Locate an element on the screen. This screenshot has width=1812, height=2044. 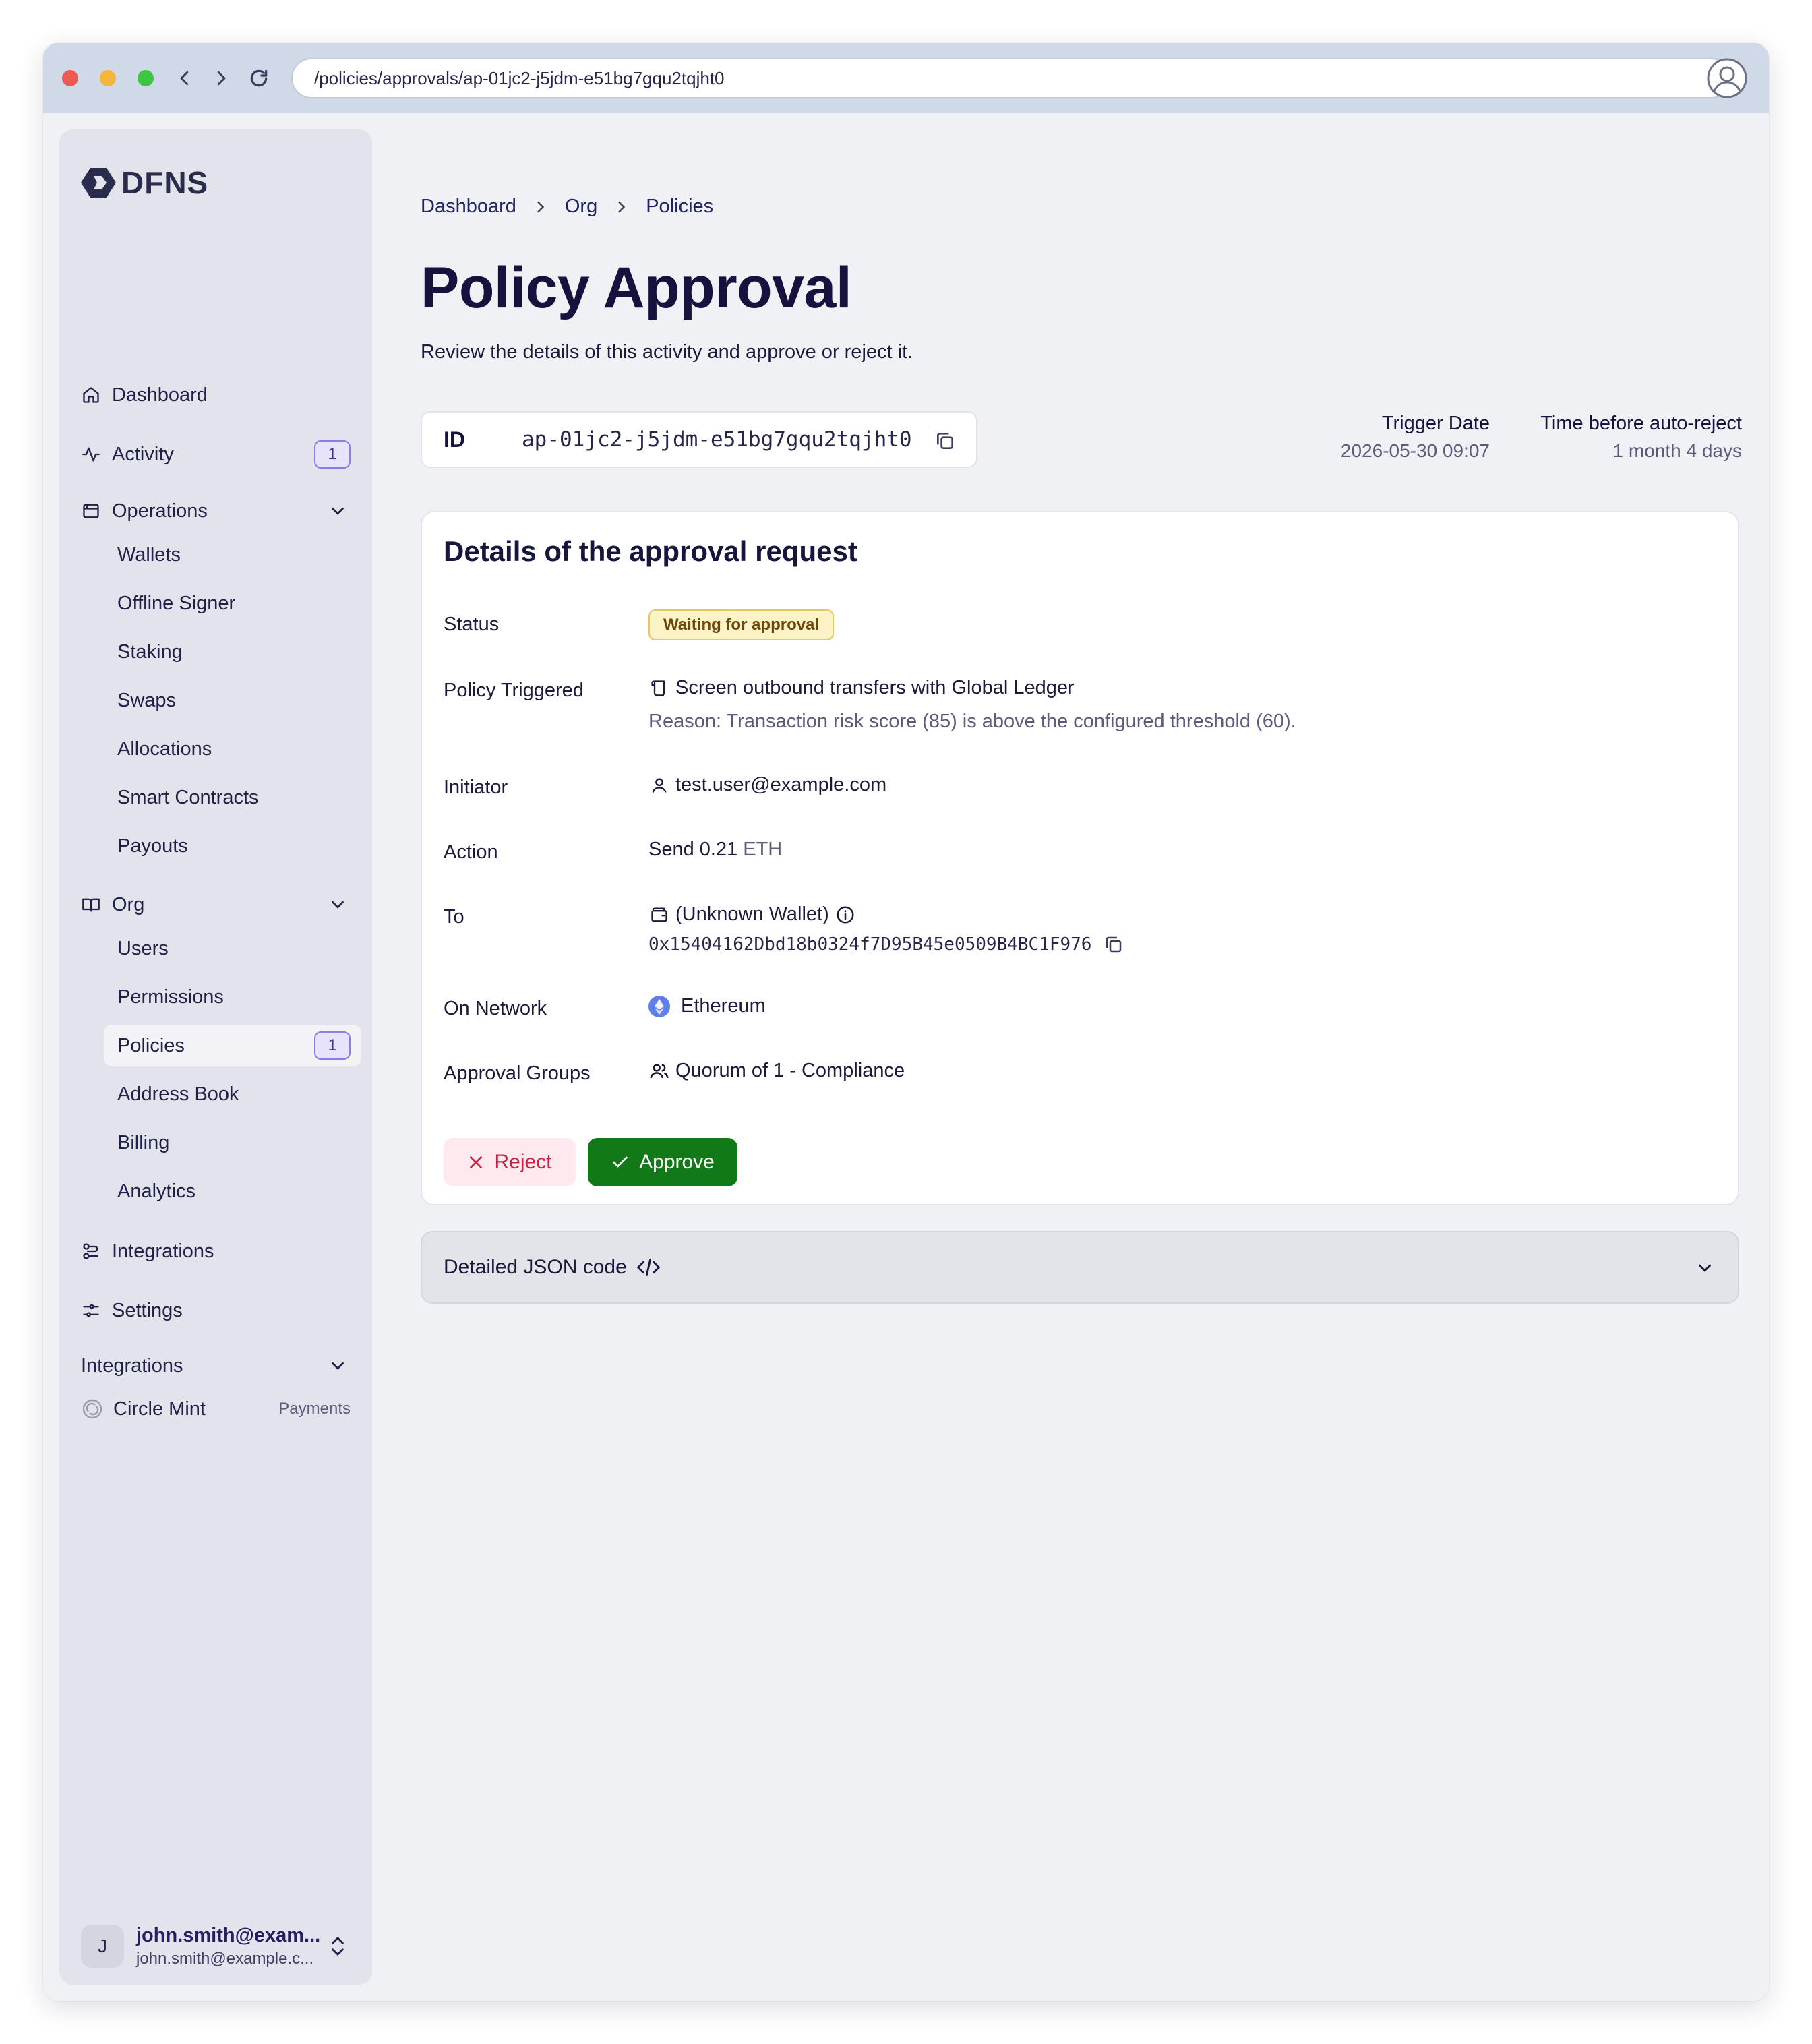
status-label: Status is located at coordinates (472, 624).